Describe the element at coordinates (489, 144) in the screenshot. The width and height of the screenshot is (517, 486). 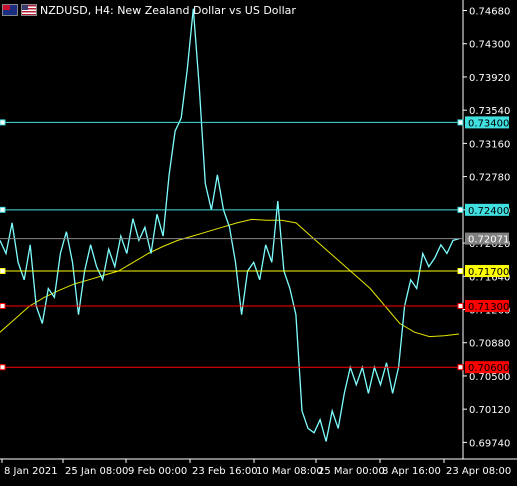
I see `y-tick-label: 0.73160` at that location.